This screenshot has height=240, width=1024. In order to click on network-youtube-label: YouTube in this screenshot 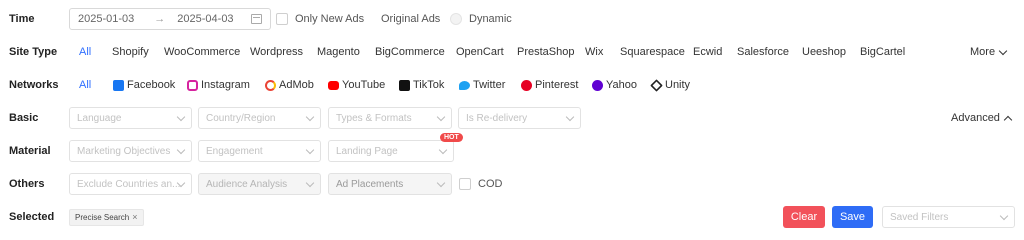, I will do `click(364, 85)`.